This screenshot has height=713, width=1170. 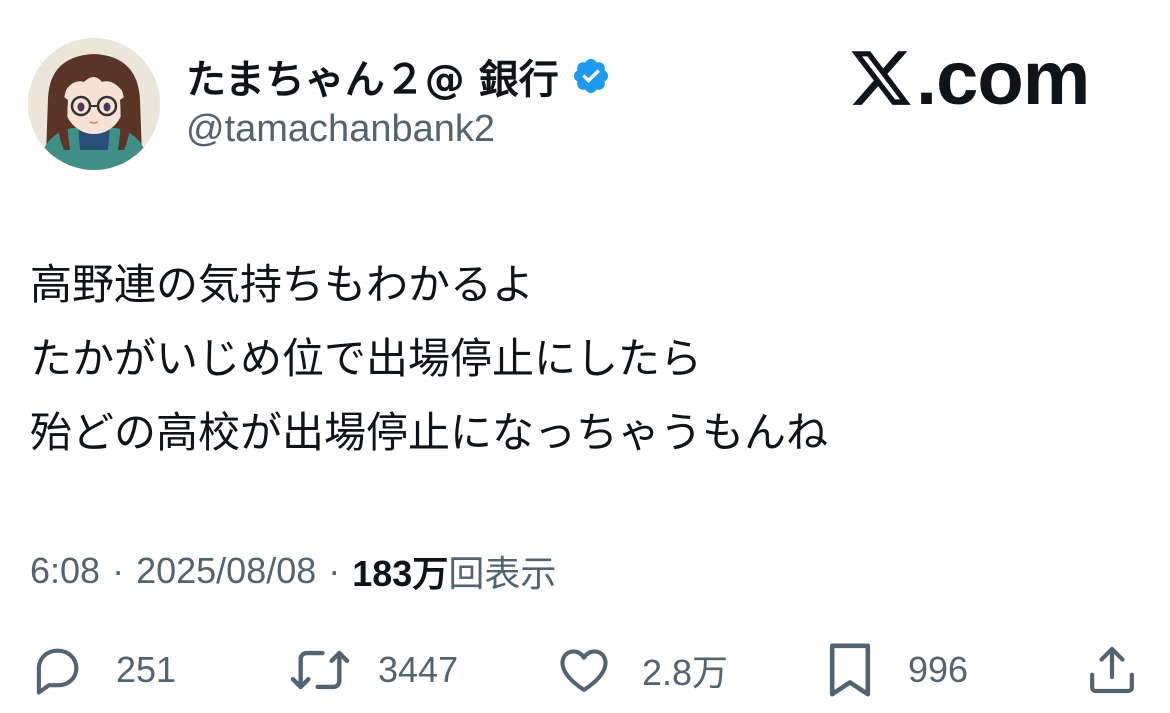 What do you see at coordinates (641, 670) in the screenshot?
I see `like-button: 2.8万` at bounding box center [641, 670].